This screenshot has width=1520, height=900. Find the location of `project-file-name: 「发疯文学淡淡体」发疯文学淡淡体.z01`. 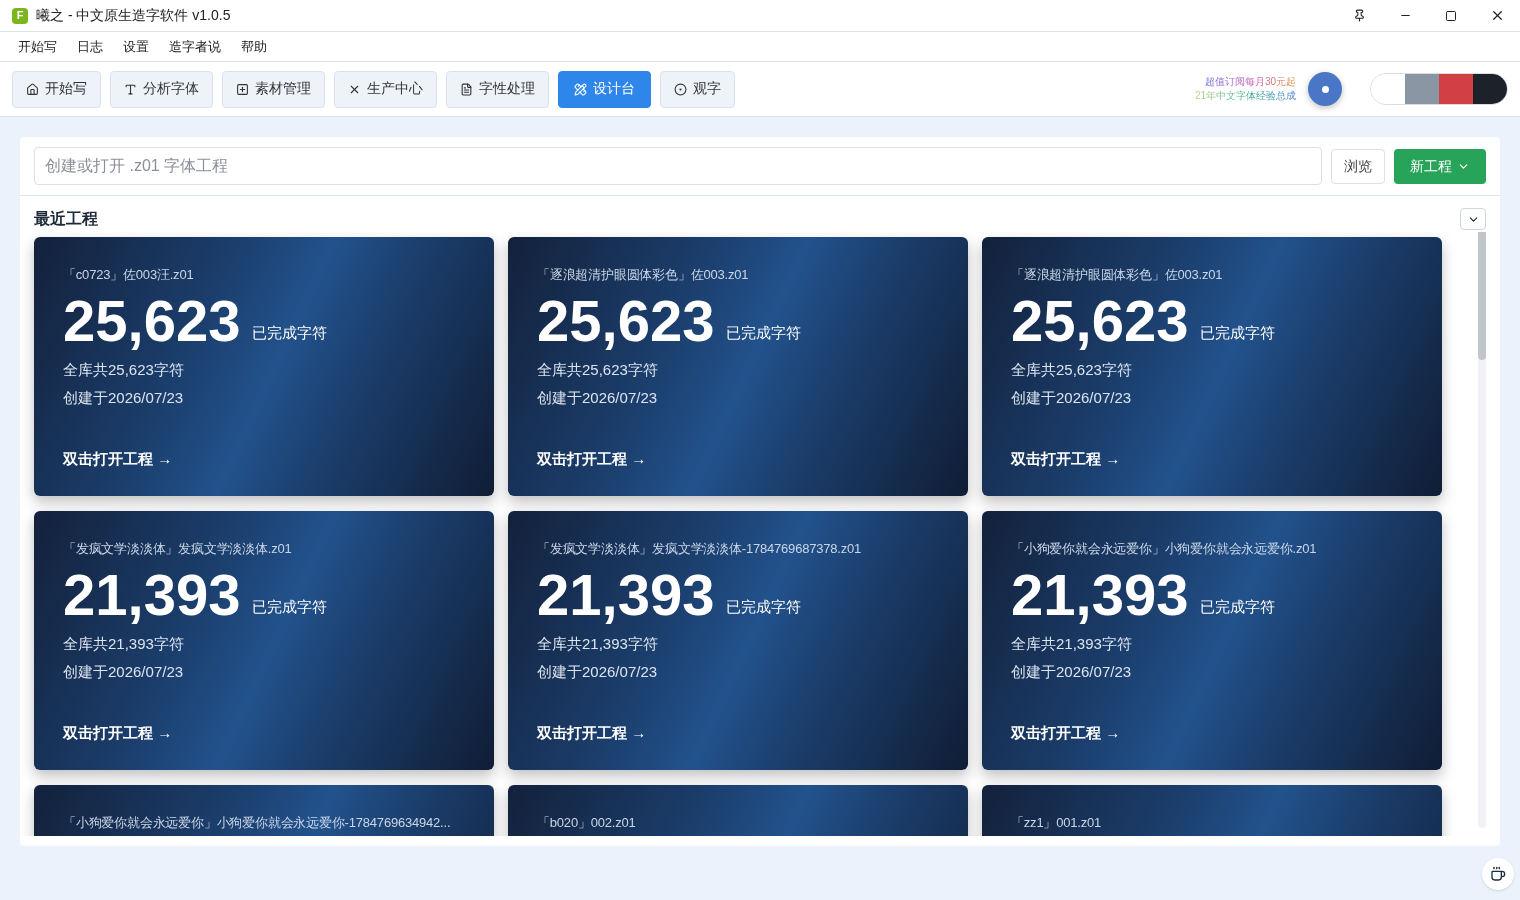

project-file-name: 「发疯文学淡淡体」发疯文学淡淡体.z01 is located at coordinates (178, 549).